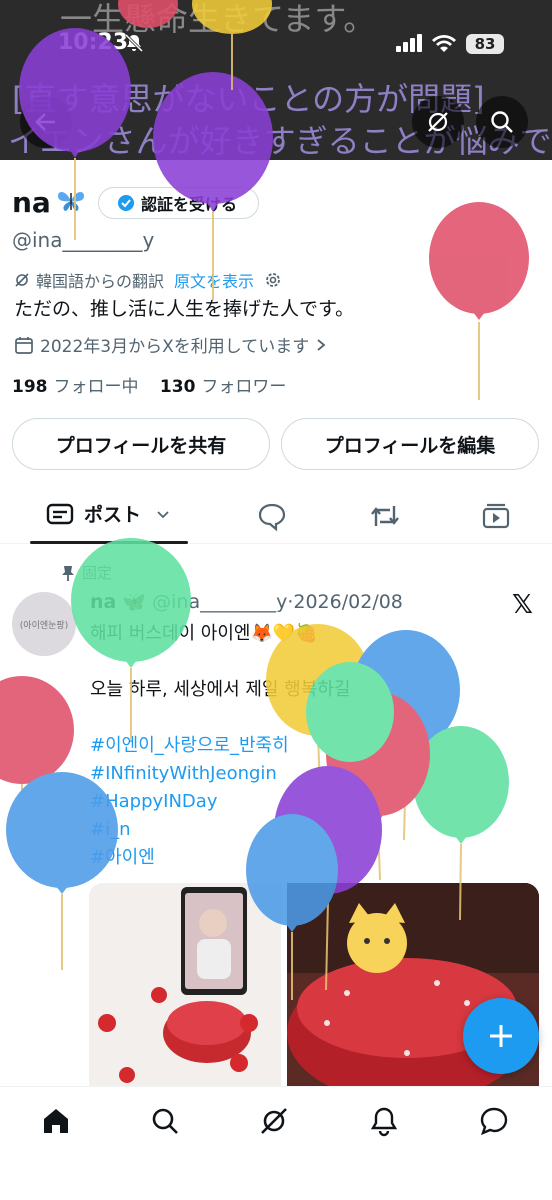  Describe the element at coordinates (276, 1143) in the screenshot. I see `bottom-navigation` at that location.